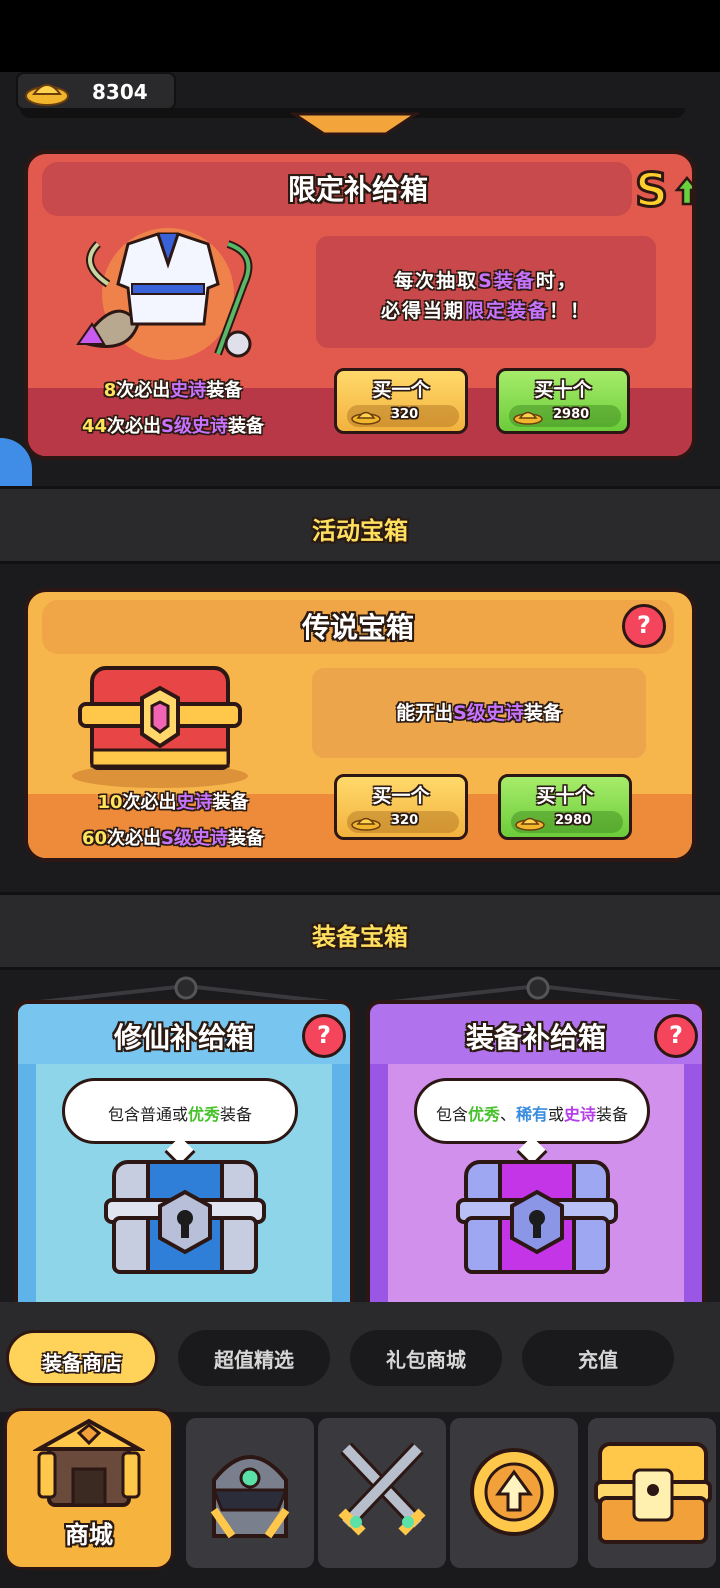 The image size is (720, 1588). Describe the element at coordinates (676, 1036) in the screenshot. I see `equipment-help-button: ?` at that location.